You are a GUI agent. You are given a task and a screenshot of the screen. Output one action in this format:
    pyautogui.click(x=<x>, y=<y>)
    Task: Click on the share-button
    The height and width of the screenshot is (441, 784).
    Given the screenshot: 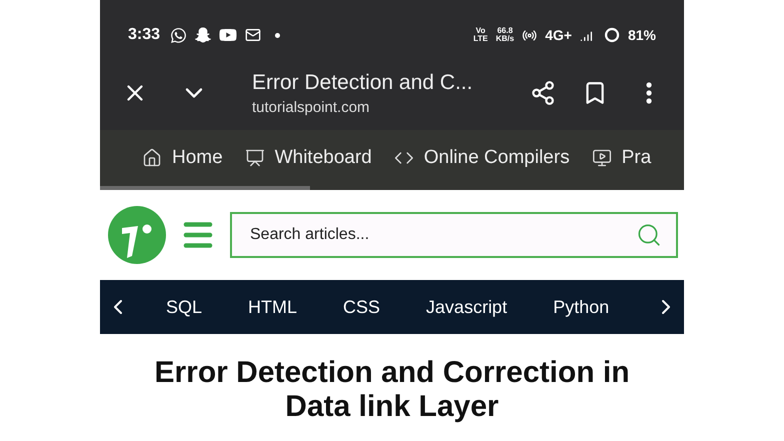 What is the action you would take?
    pyautogui.click(x=543, y=93)
    